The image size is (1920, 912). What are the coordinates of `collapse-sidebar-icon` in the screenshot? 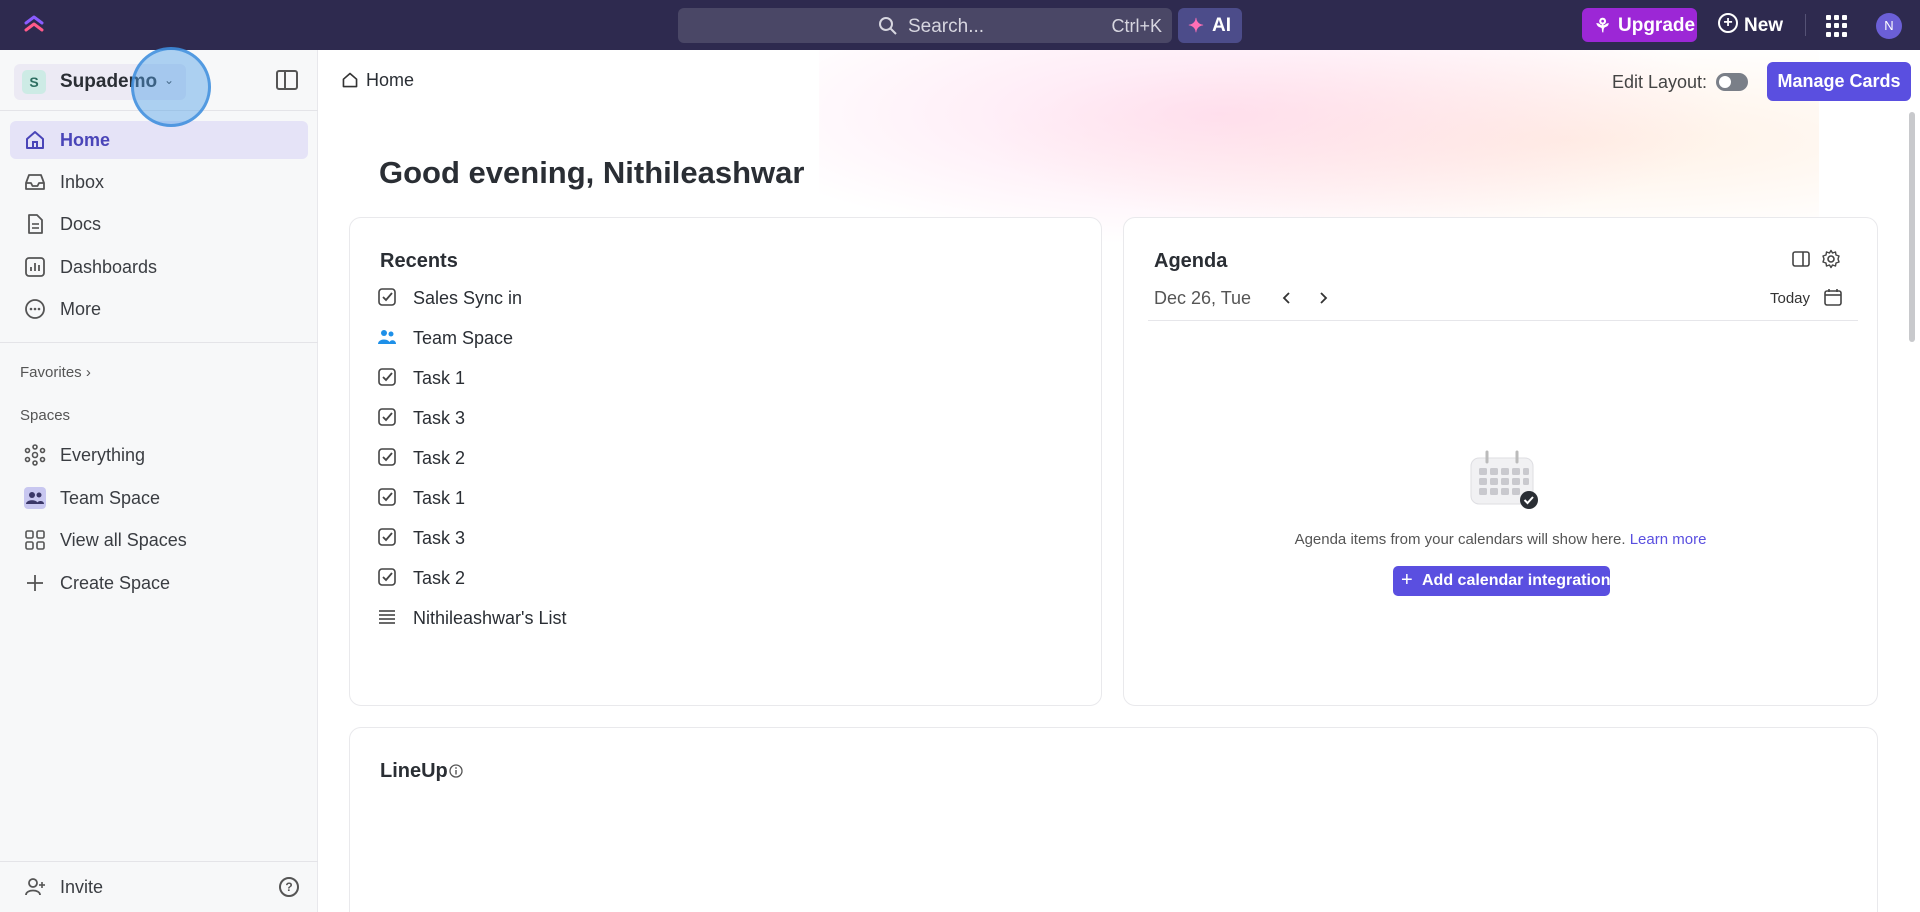 It's located at (287, 80).